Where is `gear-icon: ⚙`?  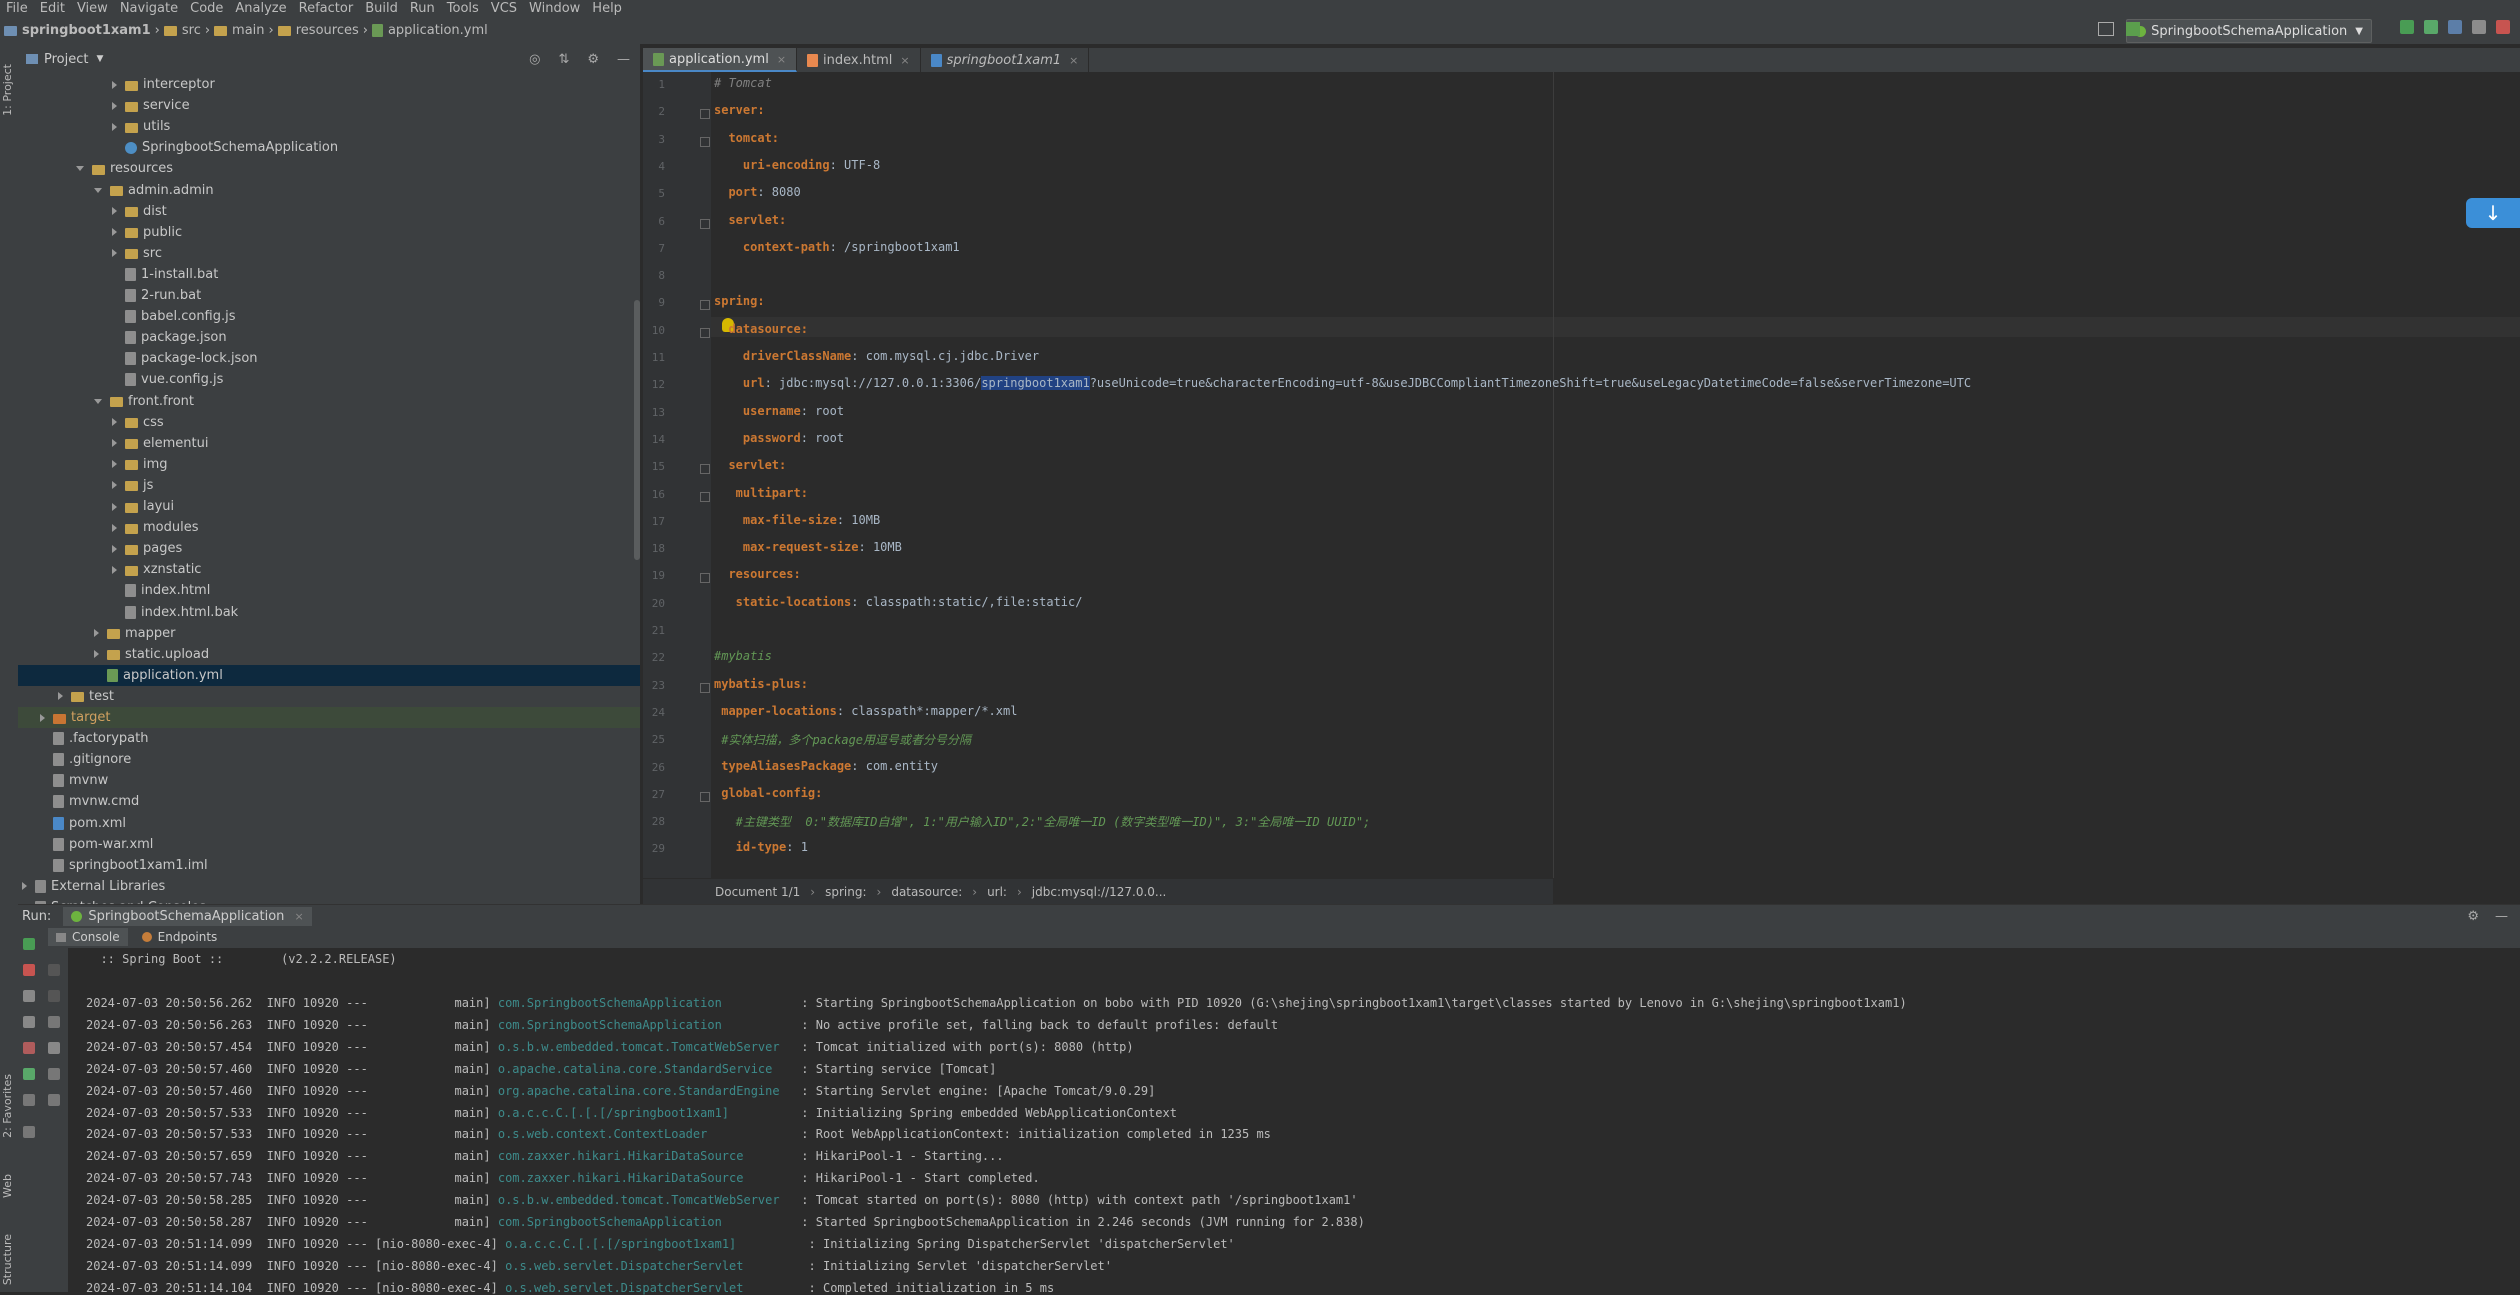 gear-icon: ⚙ is located at coordinates (593, 59).